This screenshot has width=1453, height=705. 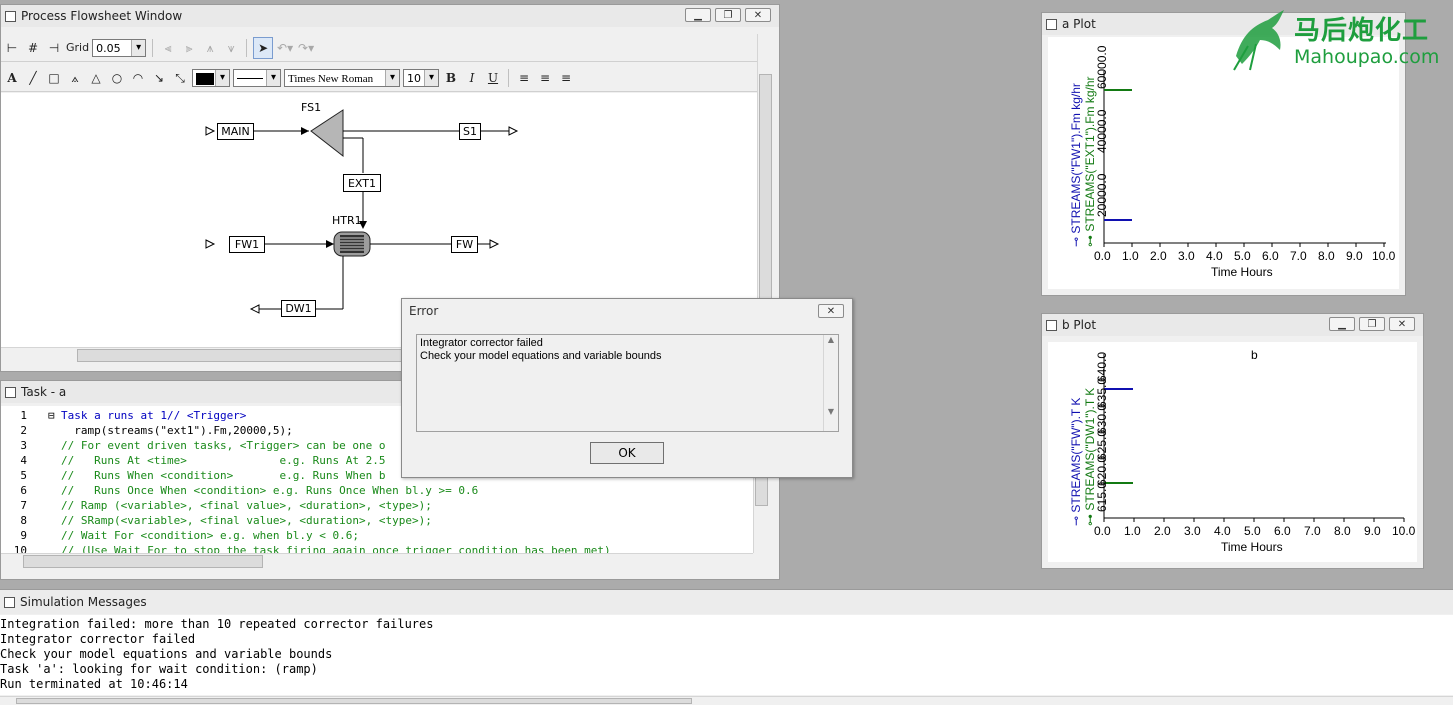 I want to click on collapse-icon: ⊟, so click(x=51, y=415).